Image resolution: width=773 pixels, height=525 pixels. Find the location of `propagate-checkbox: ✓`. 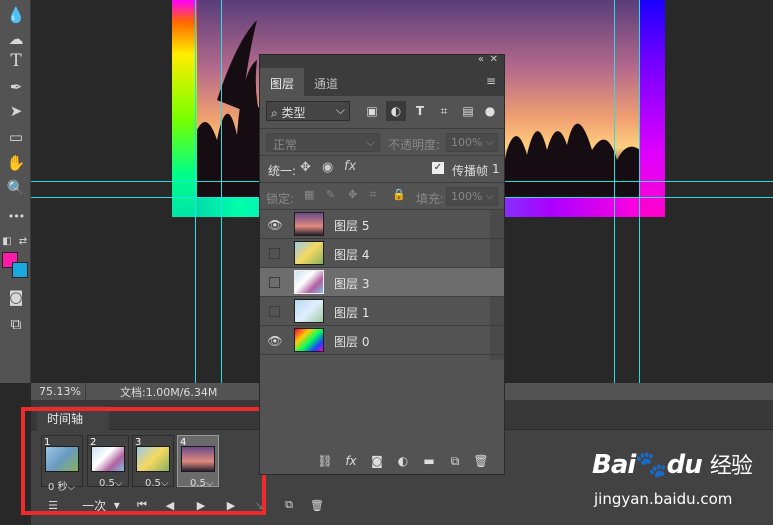

propagate-checkbox: ✓ is located at coordinates (438, 168).